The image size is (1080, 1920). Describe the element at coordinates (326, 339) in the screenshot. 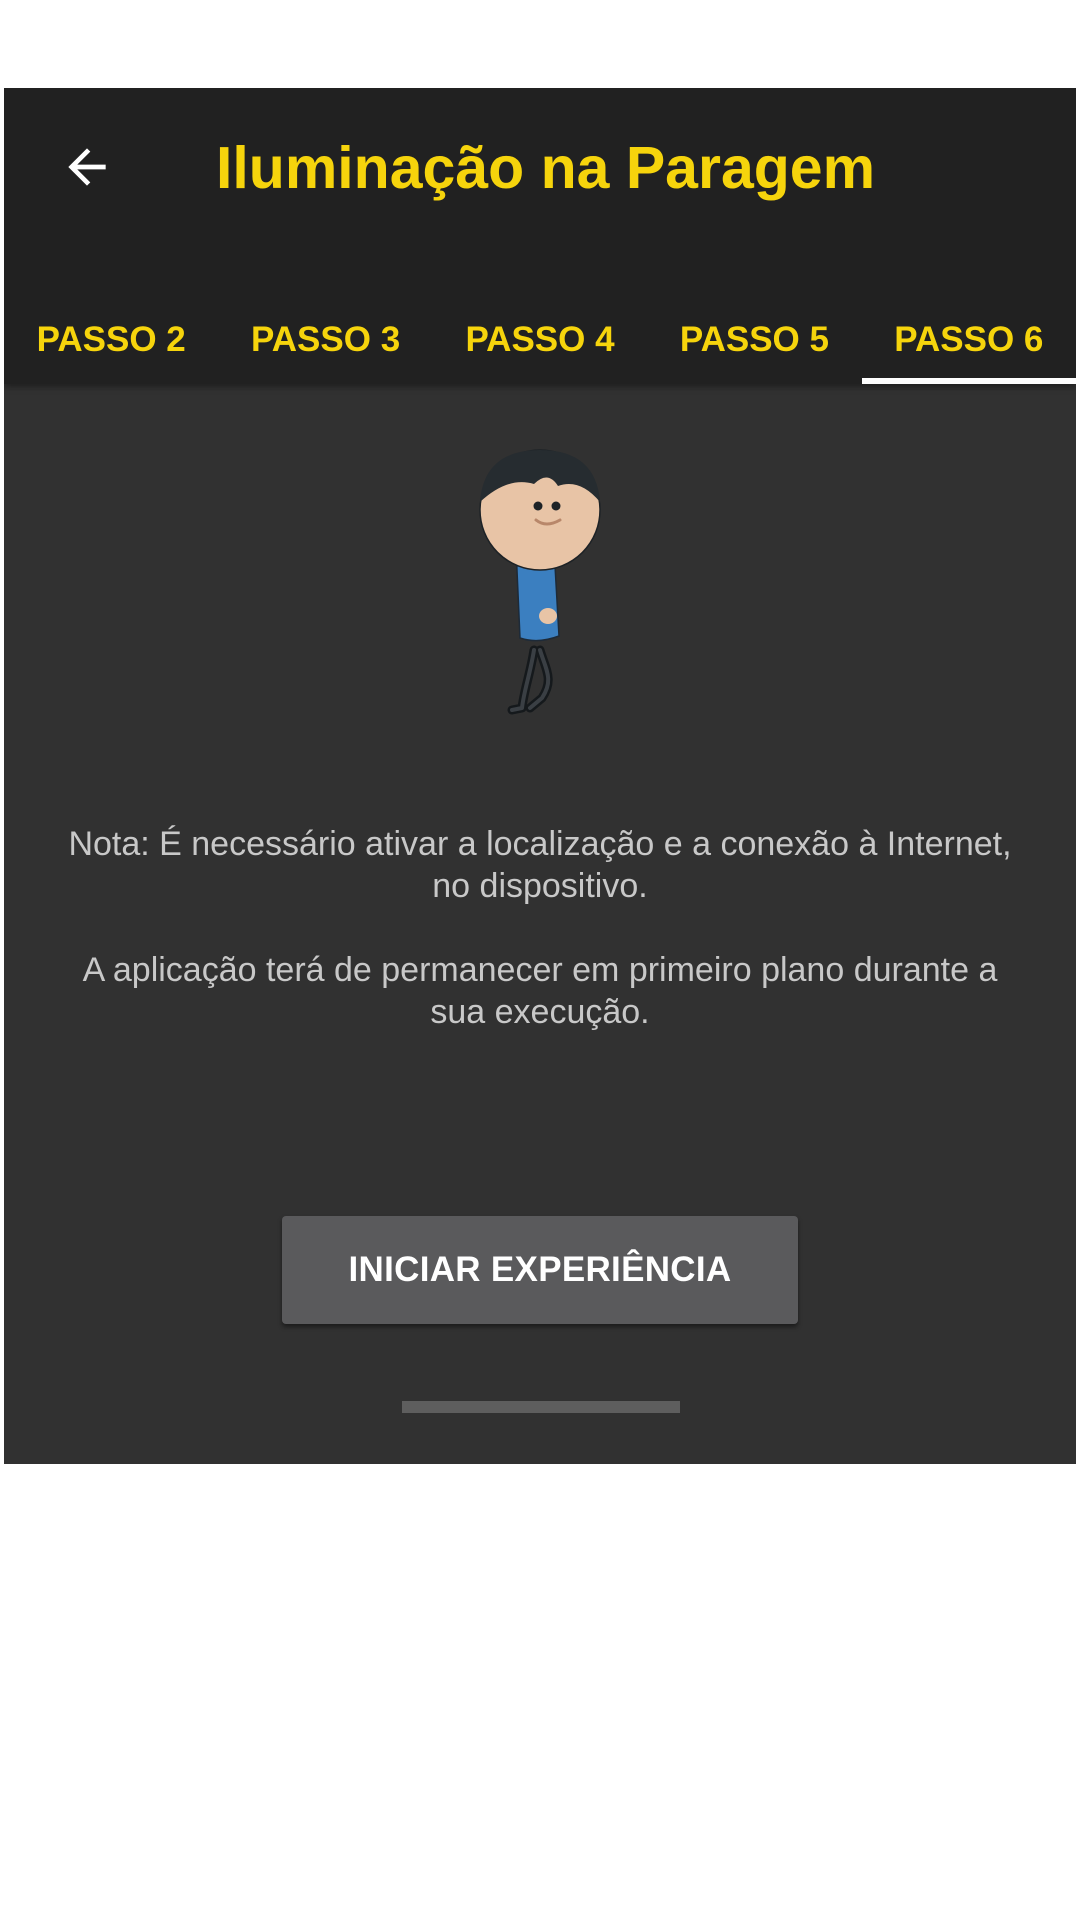

I see `tab-label: PASSO 3` at that location.